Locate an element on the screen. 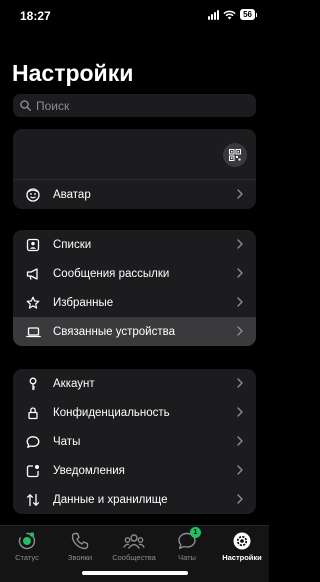 The image size is (320, 582). tab-settings: Настройки is located at coordinates (242, 546).